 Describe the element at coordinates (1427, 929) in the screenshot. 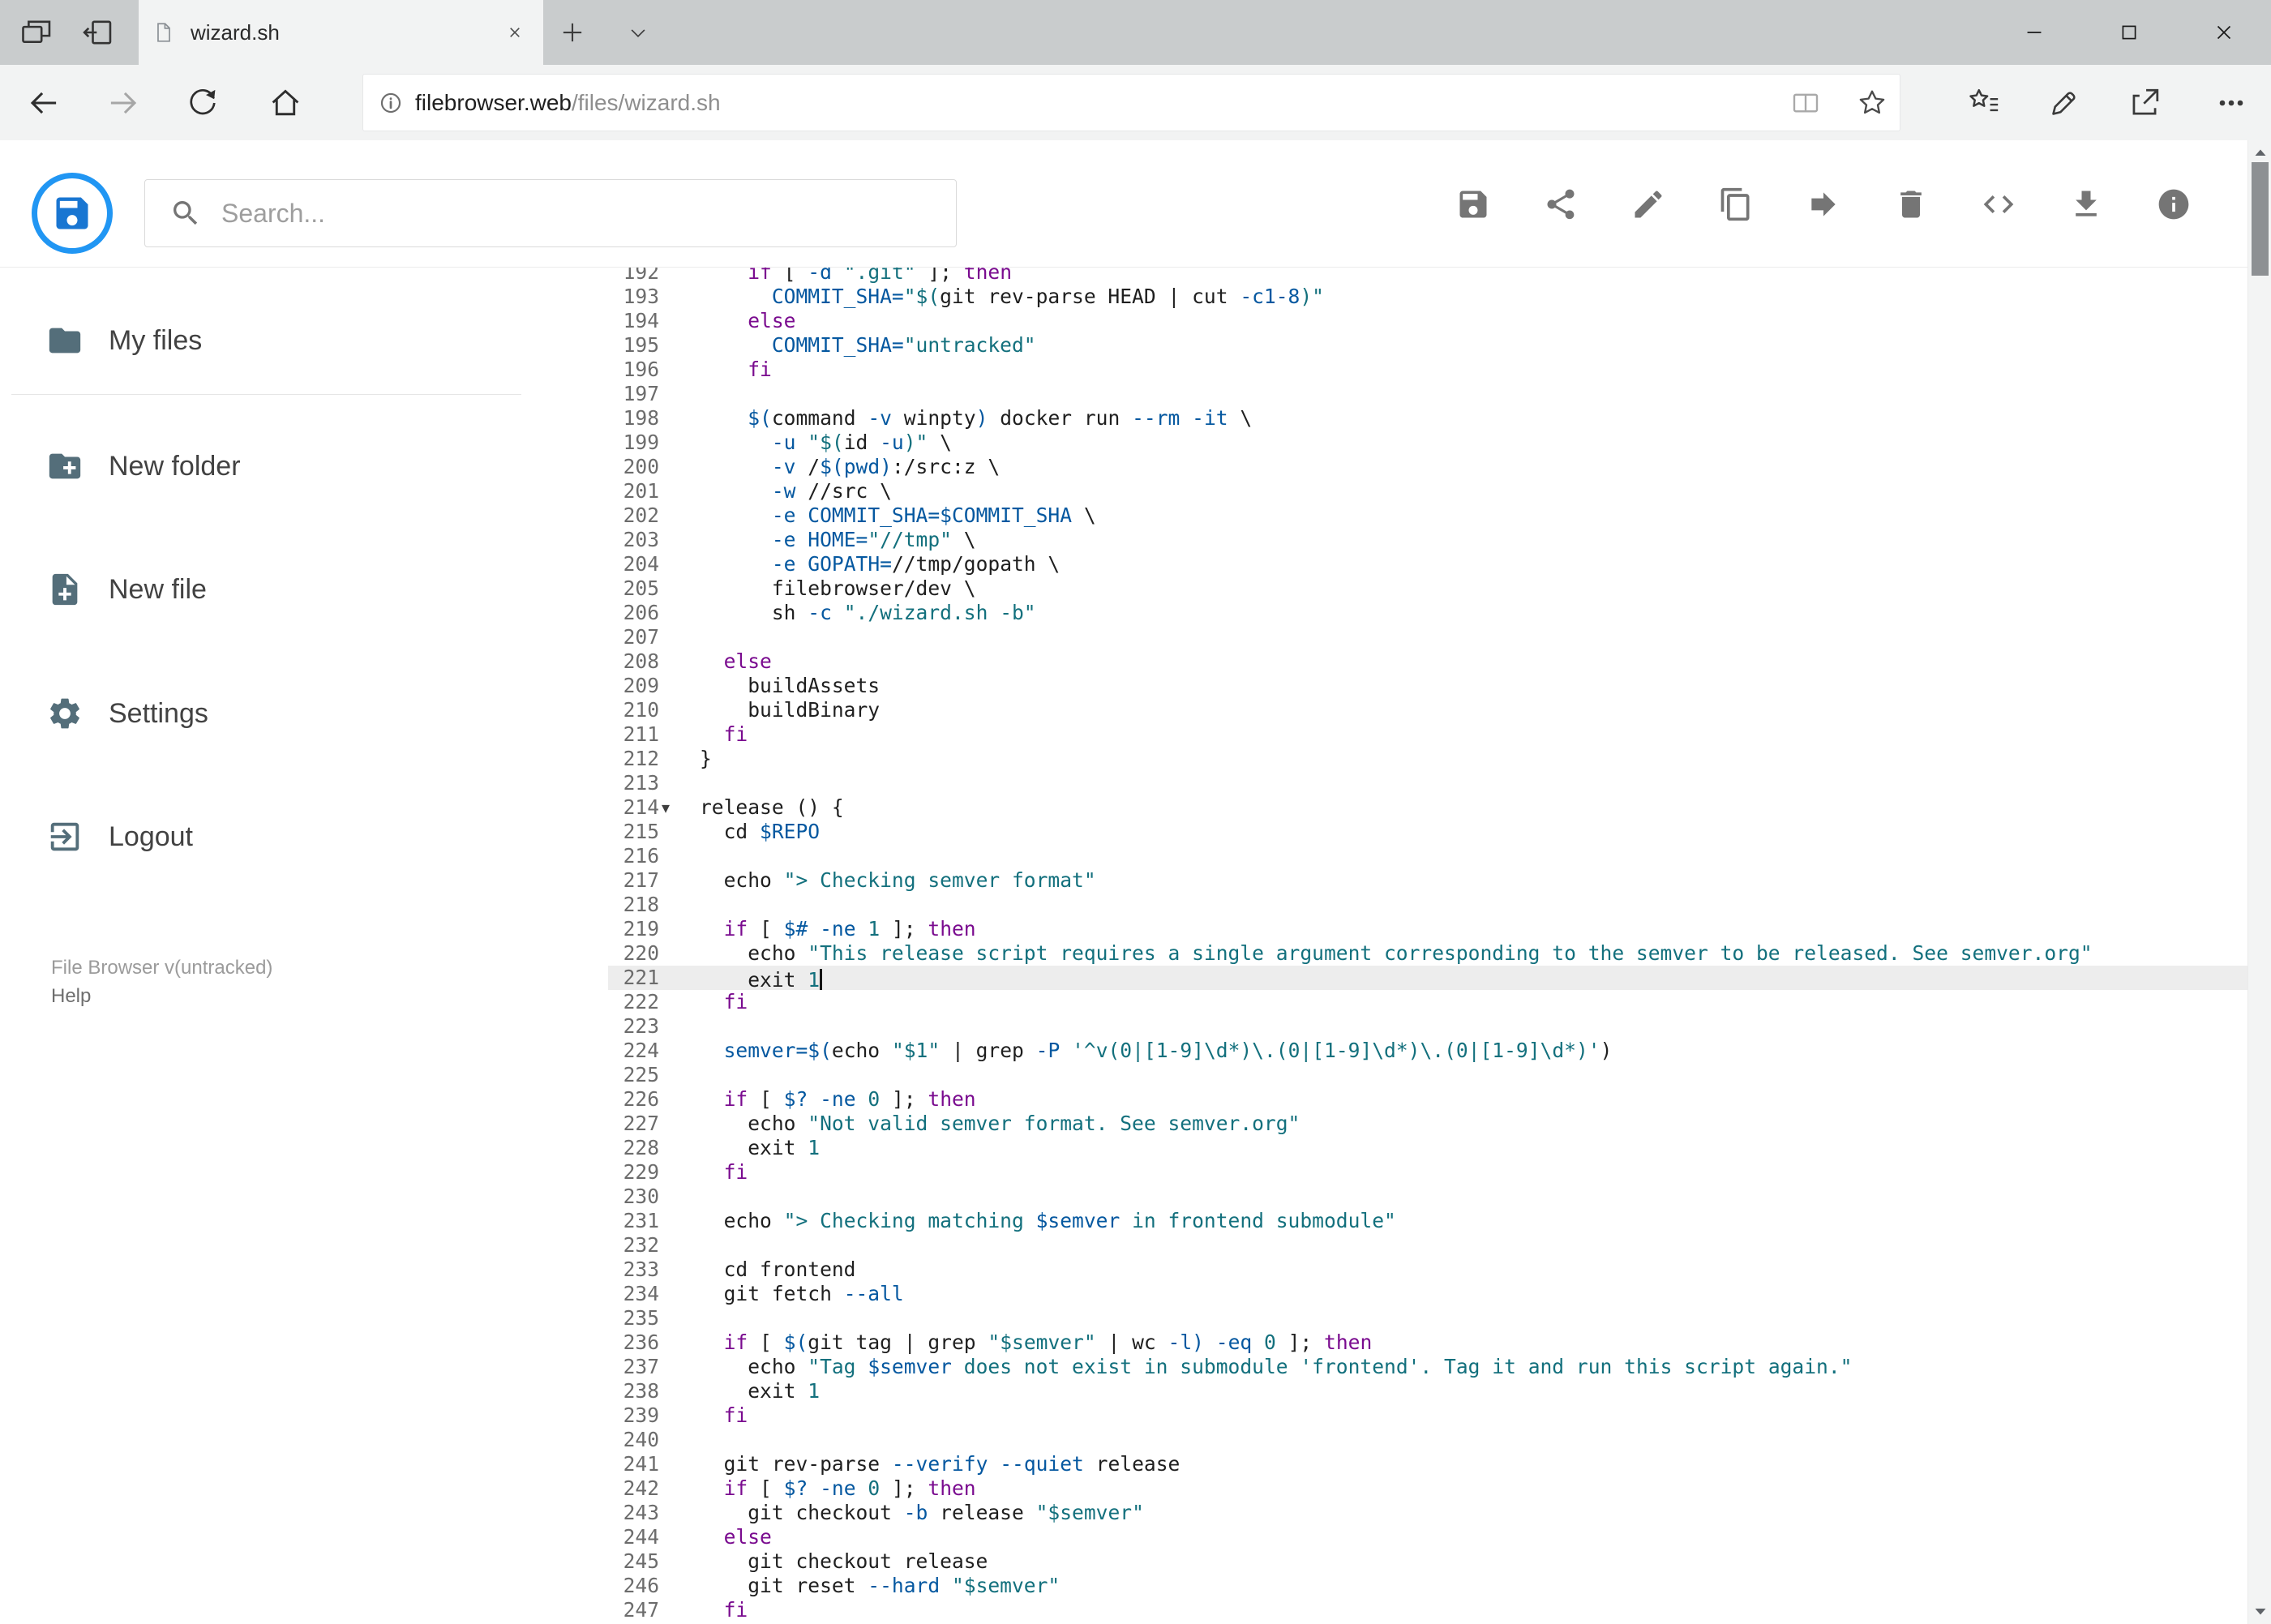

I see `code-line-219: 219 if [ $# -ne 1 ]; then` at that location.